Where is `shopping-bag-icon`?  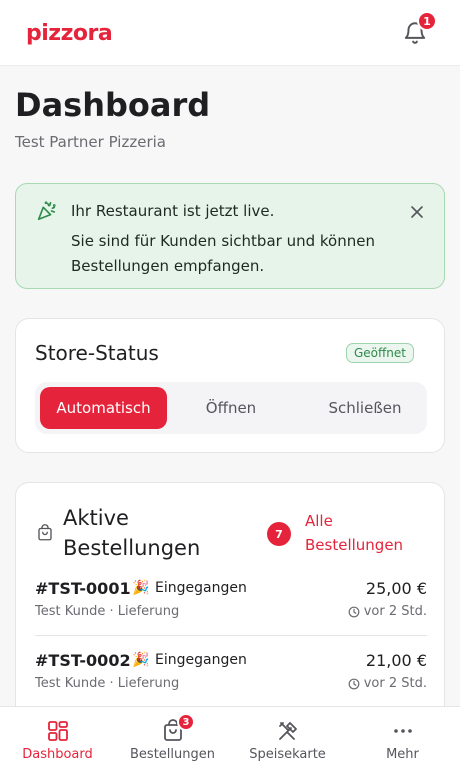 shopping-bag-icon is located at coordinates (45, 532).